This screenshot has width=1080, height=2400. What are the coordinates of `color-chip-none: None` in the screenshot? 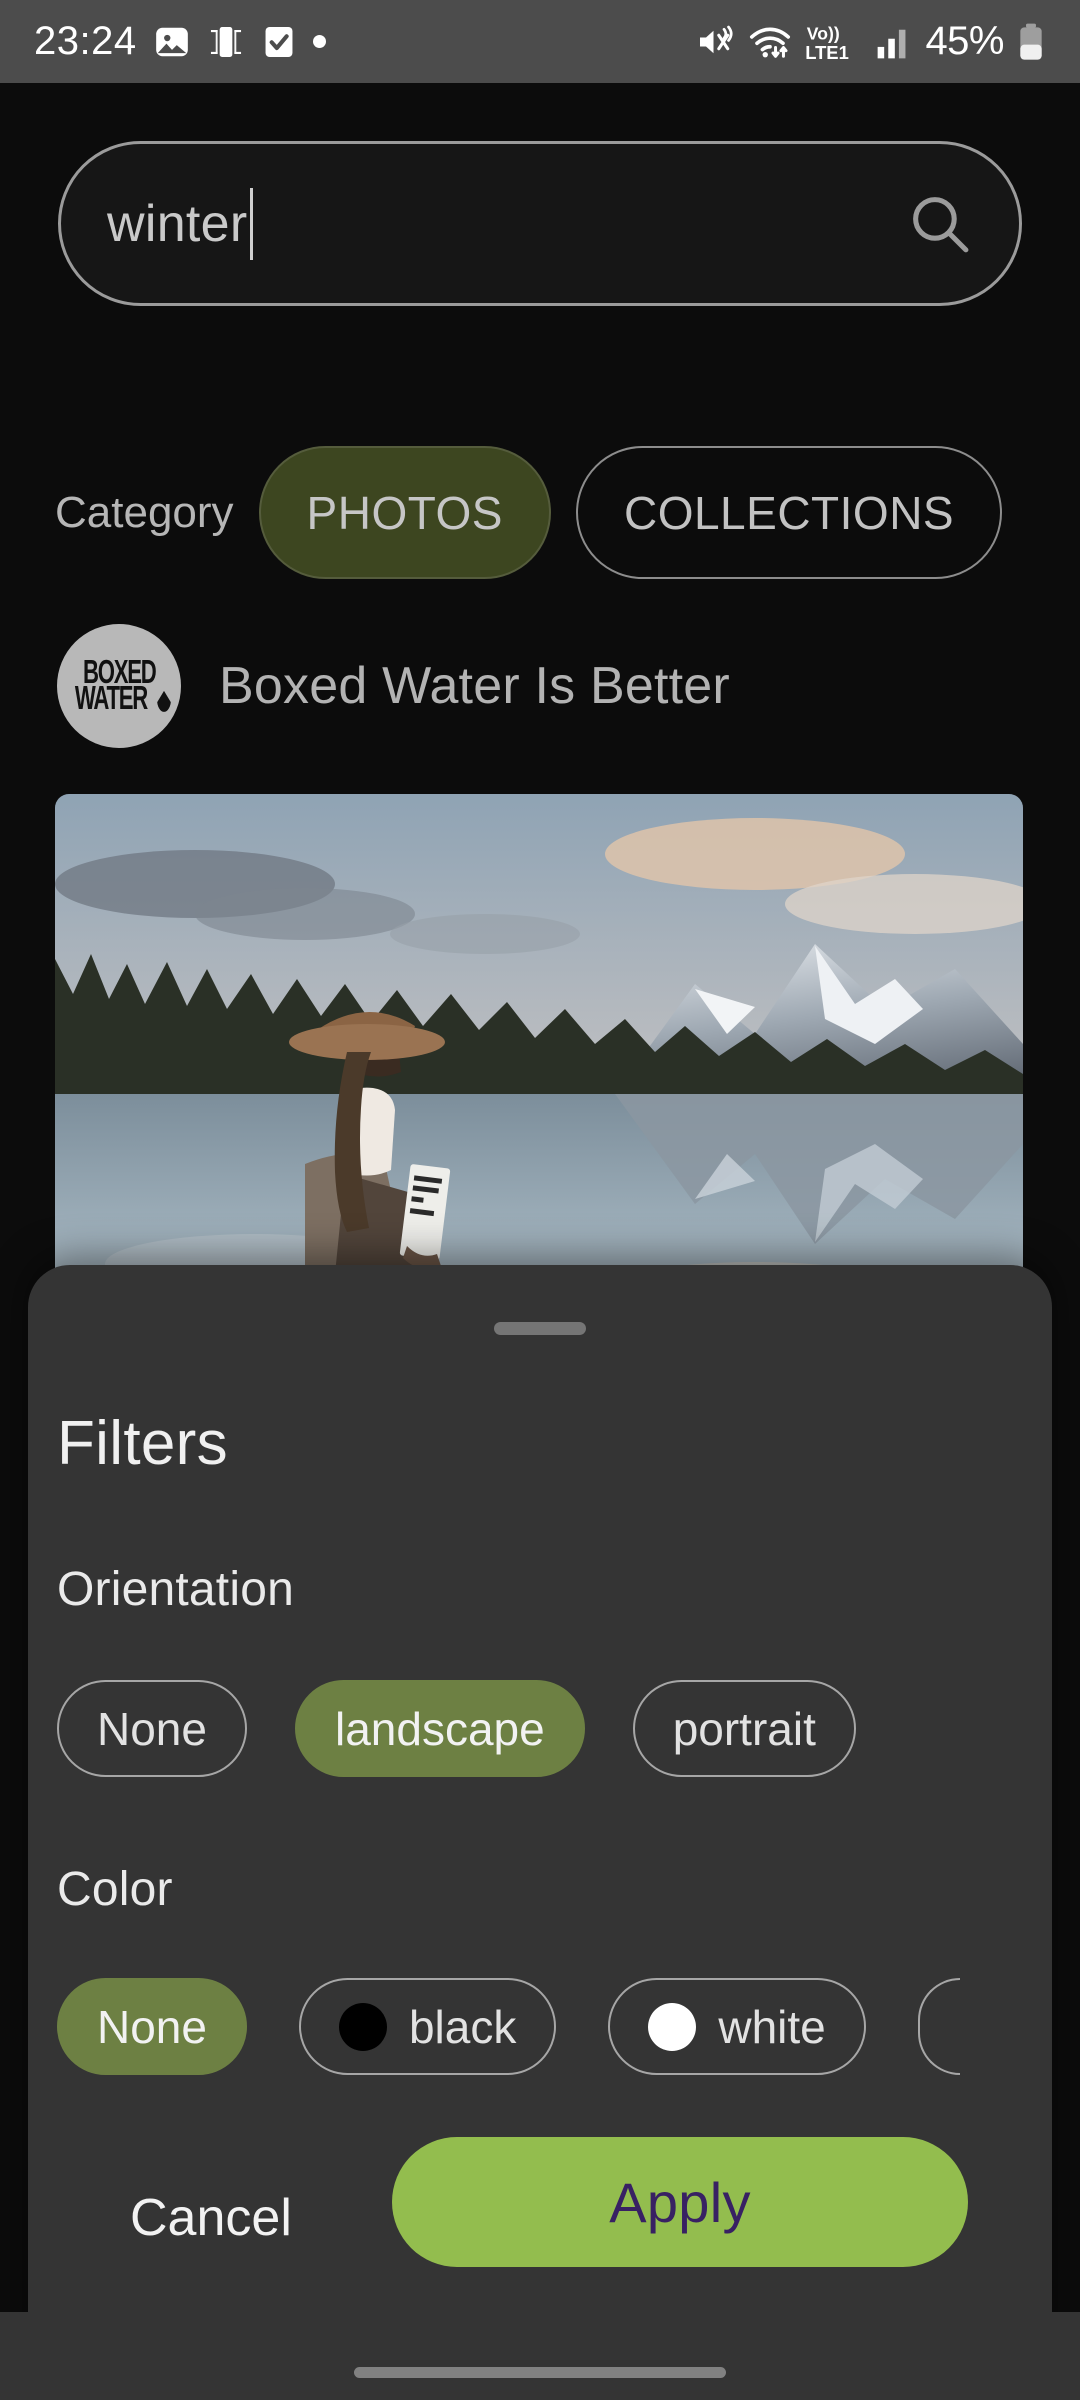 It's located at (152, 2026).